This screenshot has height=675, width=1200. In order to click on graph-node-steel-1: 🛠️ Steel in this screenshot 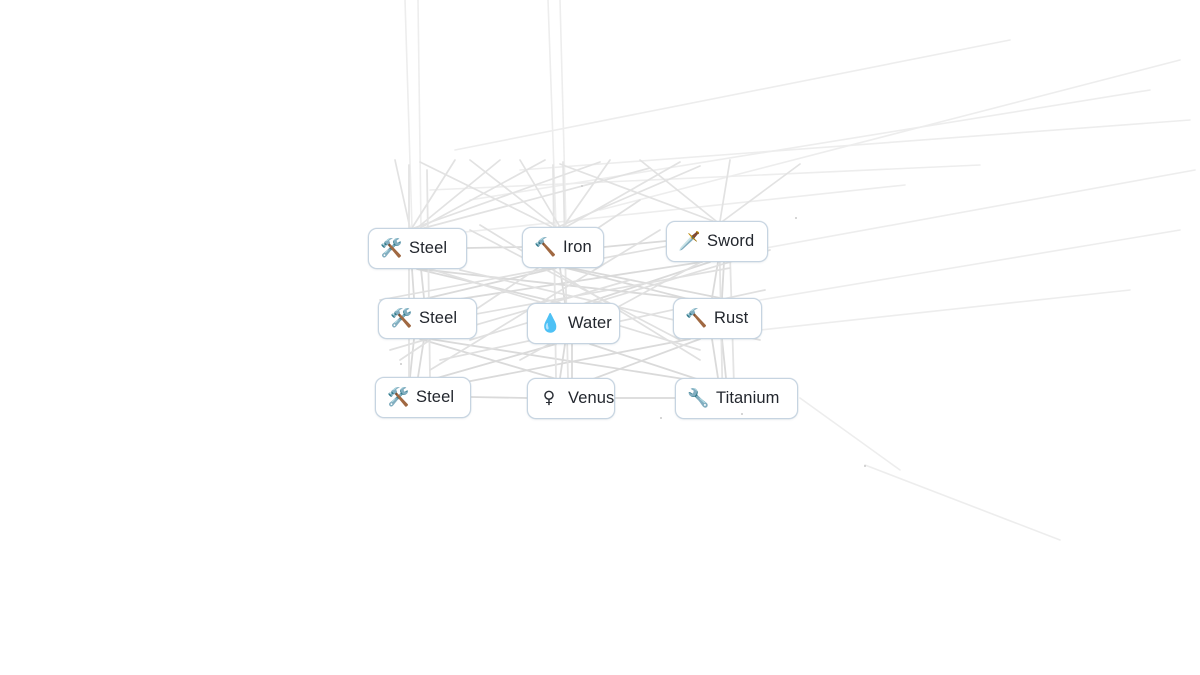, I will do `click(417, 248)`.